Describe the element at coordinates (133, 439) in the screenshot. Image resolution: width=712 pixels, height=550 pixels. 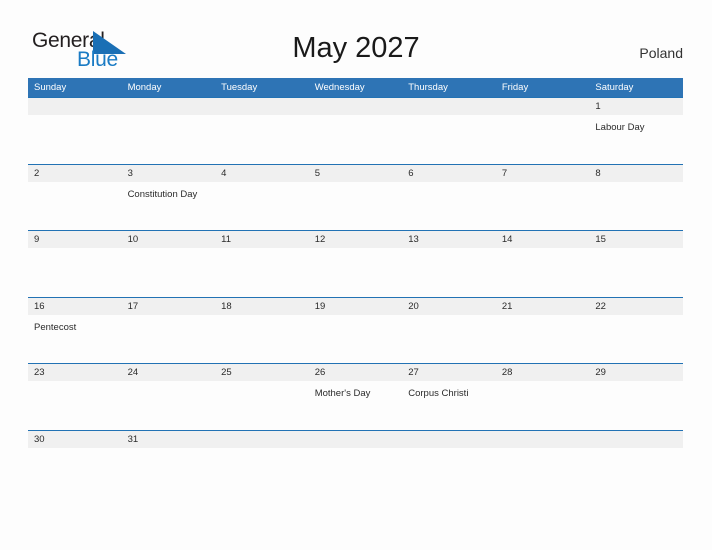
I see `day-number: 31` at that location.